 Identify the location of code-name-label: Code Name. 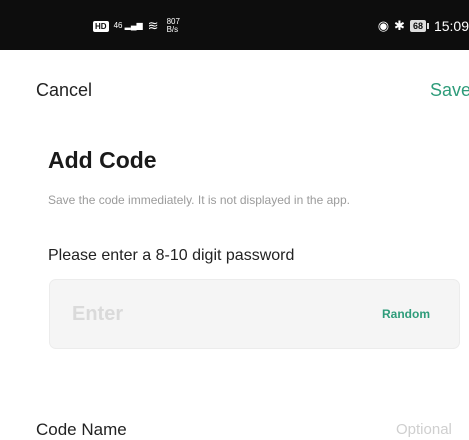
(81, 429).